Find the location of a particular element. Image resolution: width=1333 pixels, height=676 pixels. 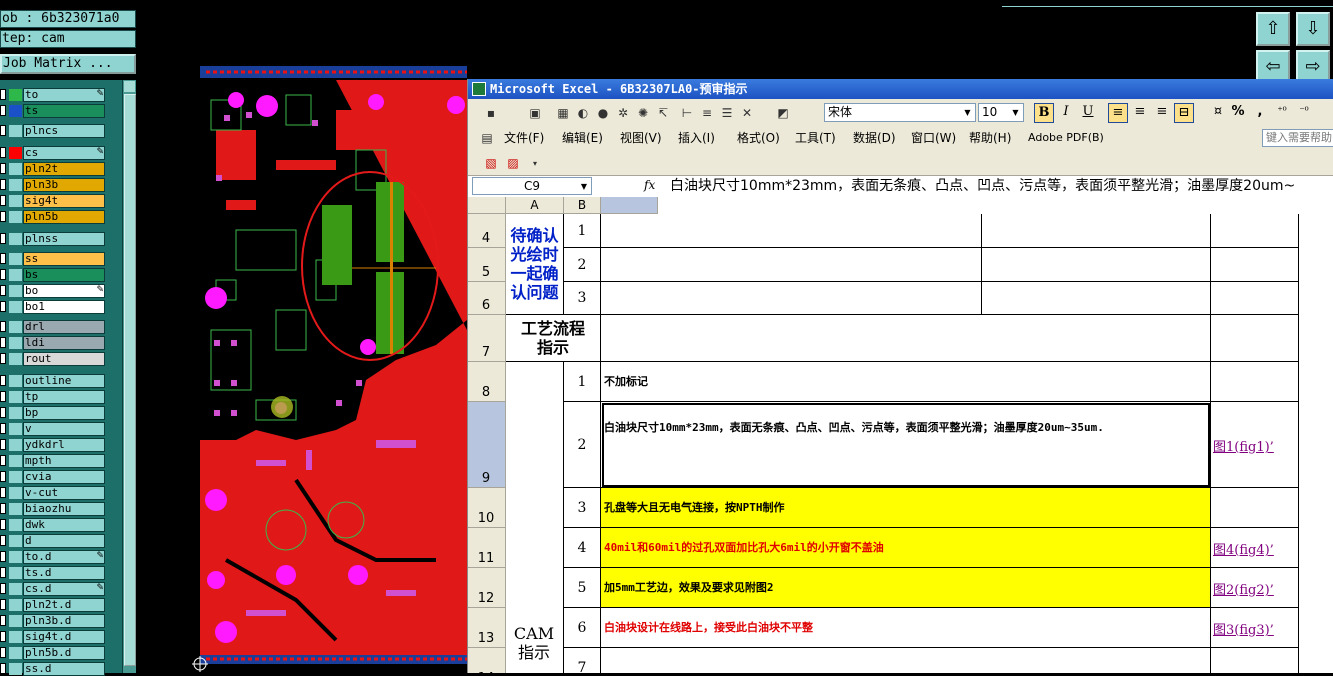

layer-name: pln2t is located at coordinates (64, 169).